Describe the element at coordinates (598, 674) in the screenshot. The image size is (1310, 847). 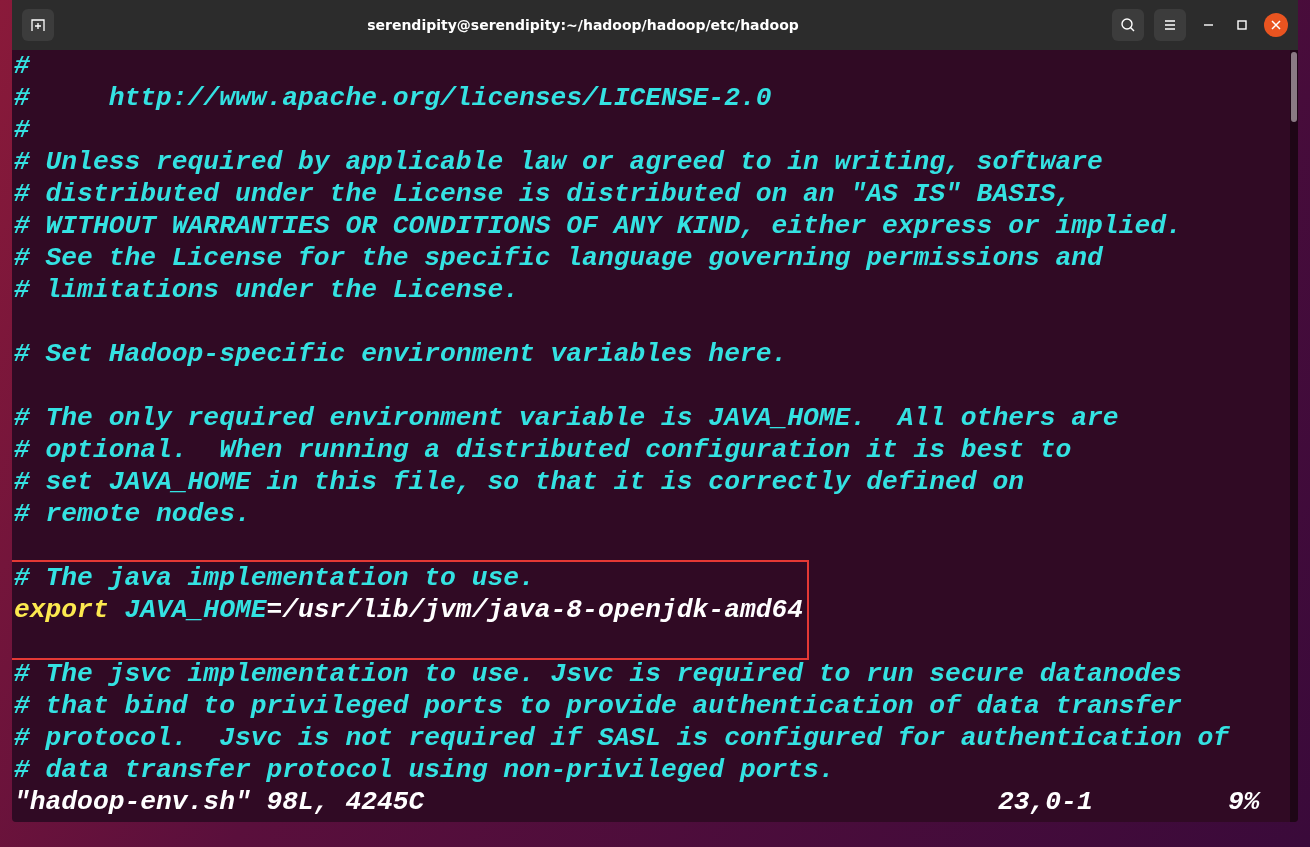
I see `comment-line: # The jsvc implementation to use. Jsvc is required to run secure datanodes` at that location.